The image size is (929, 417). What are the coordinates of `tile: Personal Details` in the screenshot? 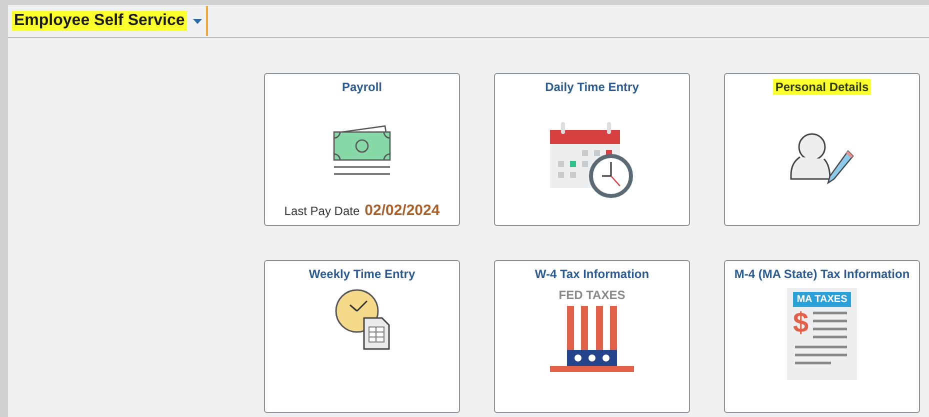 It's located at (822, 149).